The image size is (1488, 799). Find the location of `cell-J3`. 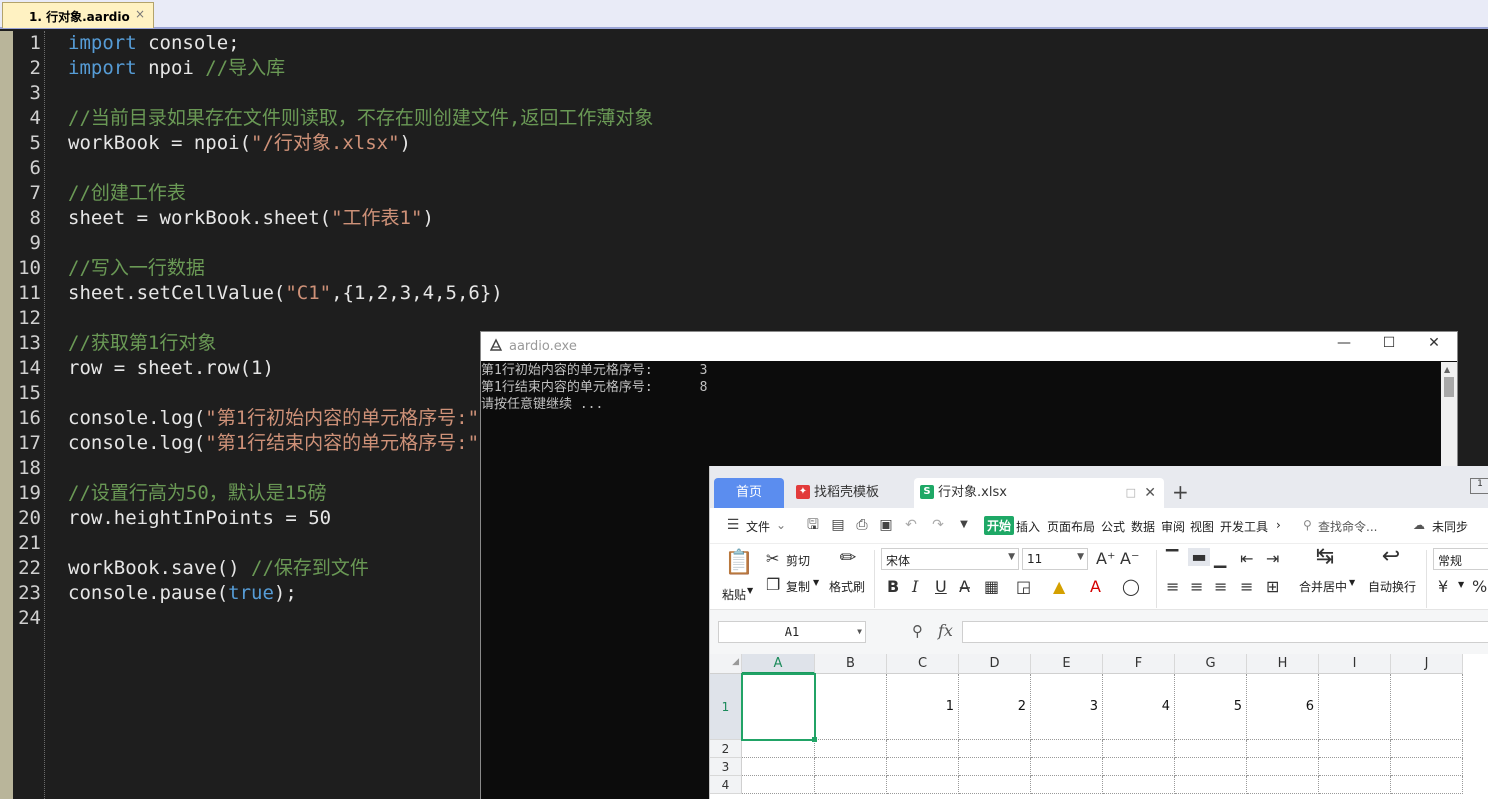

cell-J3 is located at coordinates (1427, 767).